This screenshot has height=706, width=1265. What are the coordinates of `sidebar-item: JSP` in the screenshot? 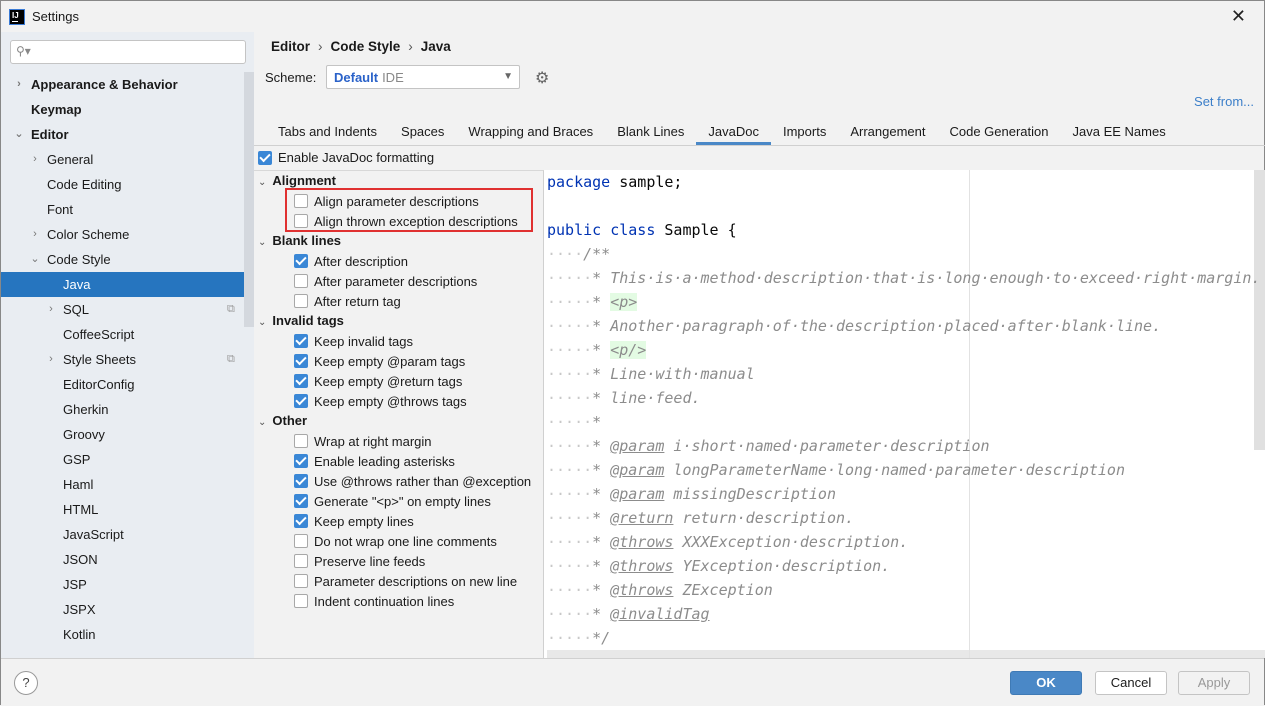 It's located at (122, 584).